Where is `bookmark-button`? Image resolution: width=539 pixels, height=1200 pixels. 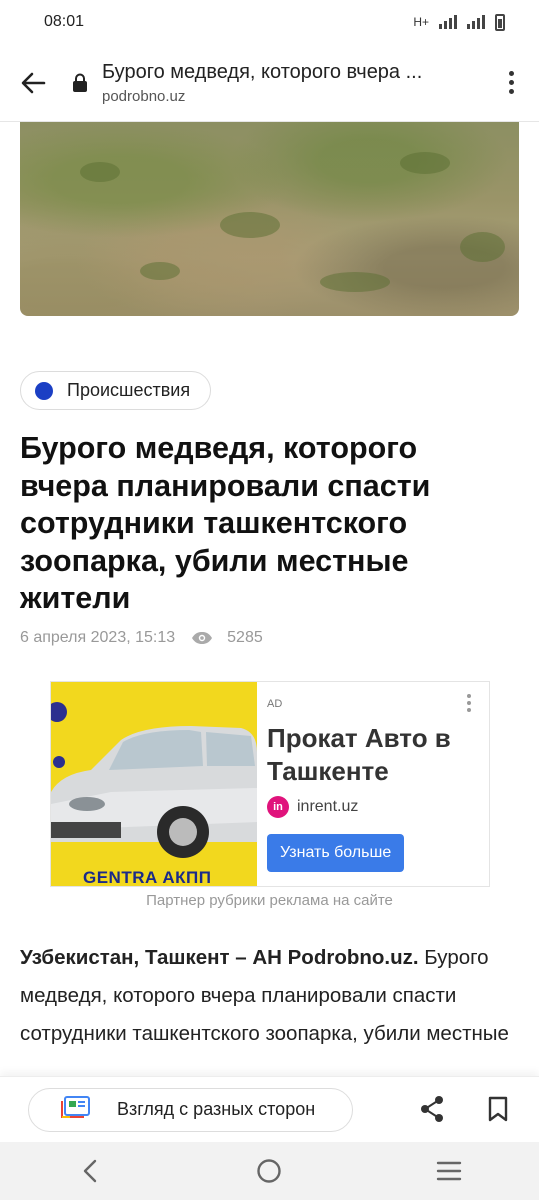 bookmark-button is located at coordinates (498, 1109).